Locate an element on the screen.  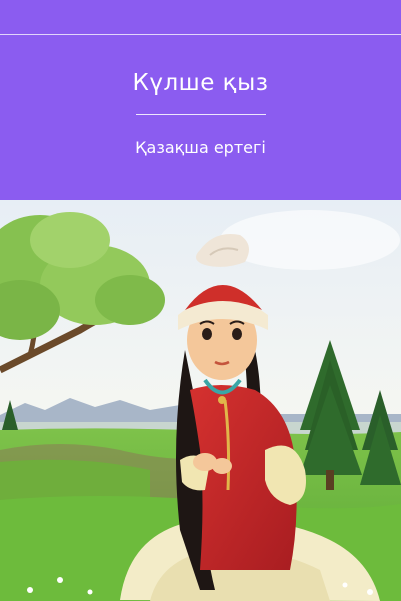
title-underline is located at coordinates (201, 114).